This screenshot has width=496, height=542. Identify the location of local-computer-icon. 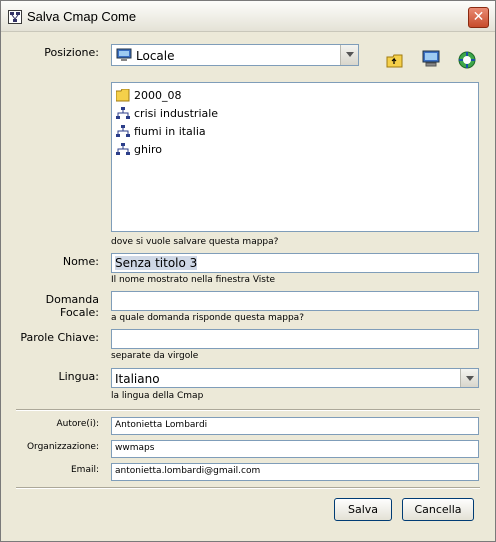
(431, 59).